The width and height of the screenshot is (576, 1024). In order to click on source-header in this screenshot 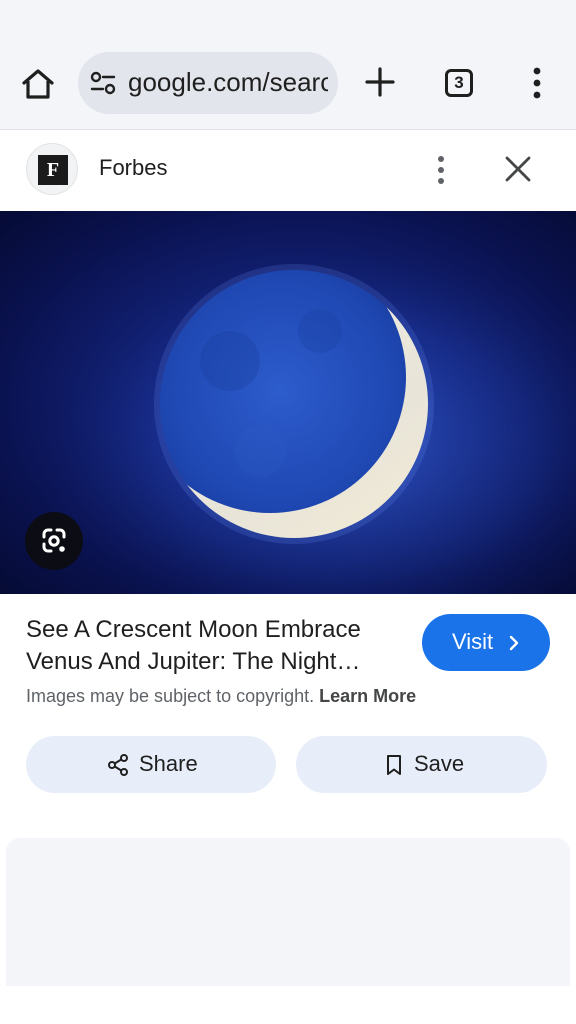, I will do `click(288, 170)`.